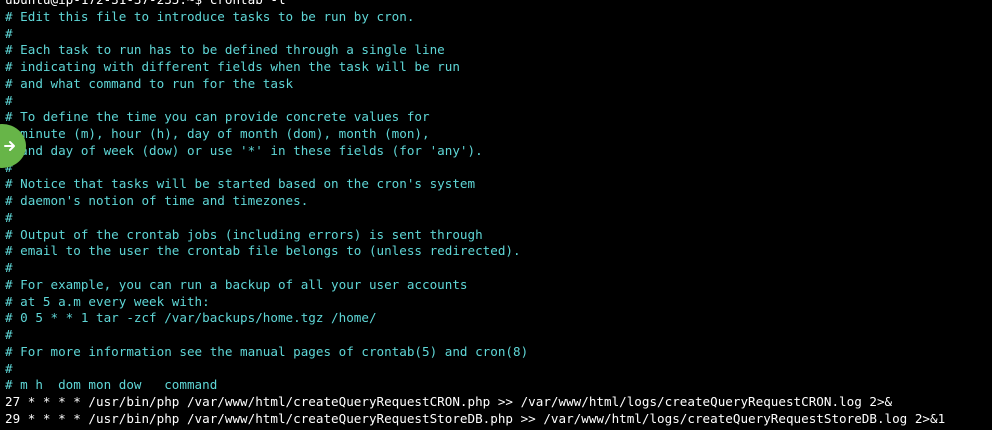 Image resolution: width=992 pixels, height=430 pixels. I want to click on prompt-line: ubuntu@ip-172-31-37-235:~$ crontab -l, so click(475, 4).